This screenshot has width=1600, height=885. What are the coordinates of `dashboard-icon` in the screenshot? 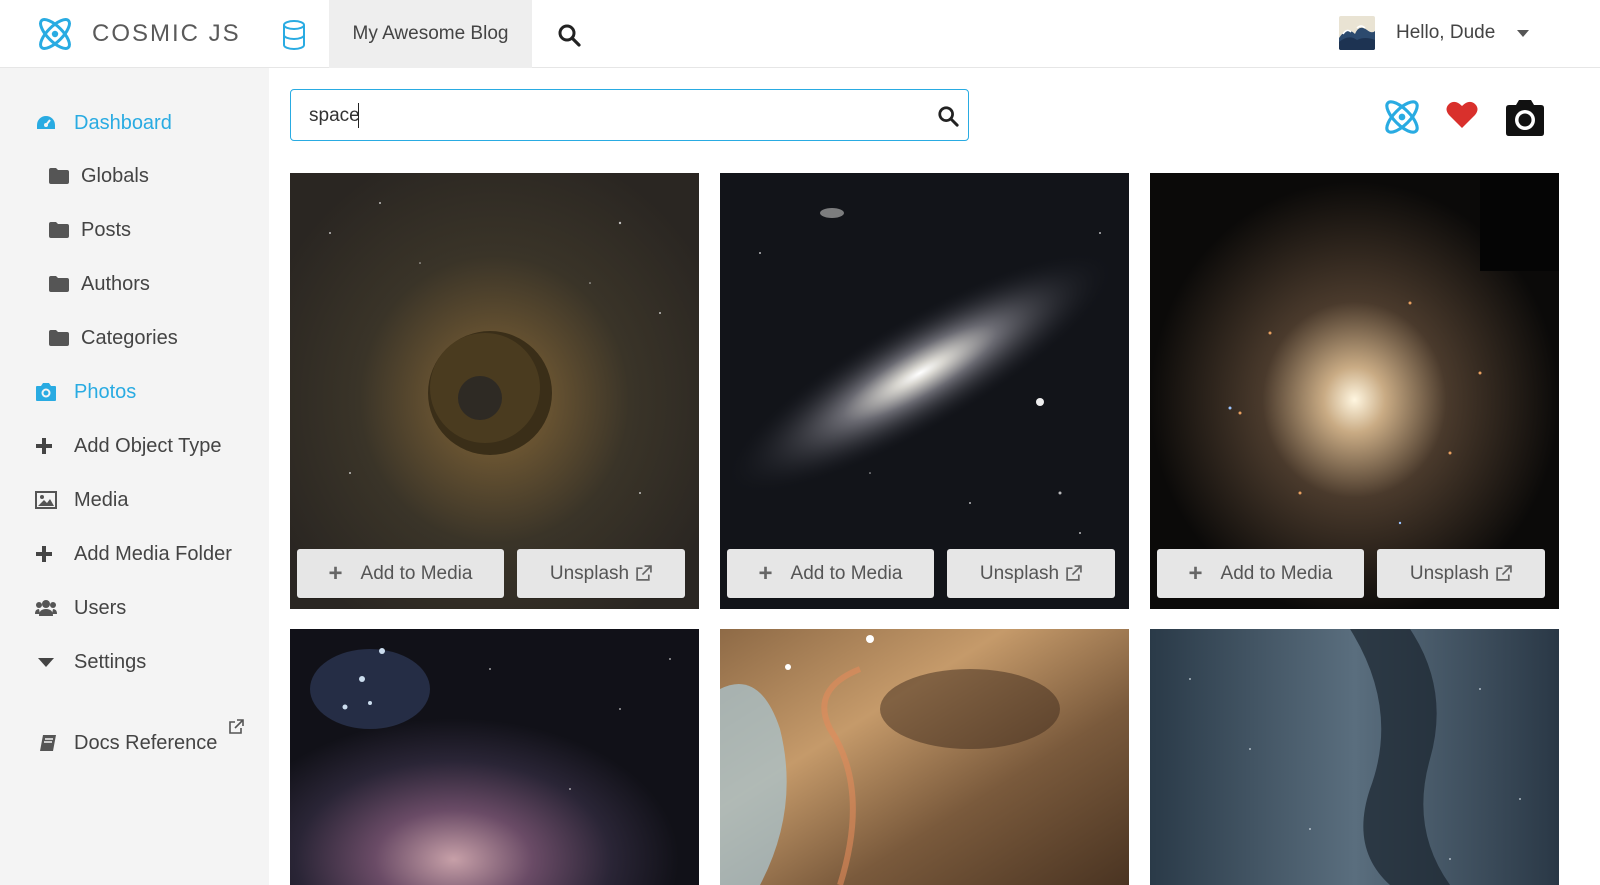 It's located at (46, 123).